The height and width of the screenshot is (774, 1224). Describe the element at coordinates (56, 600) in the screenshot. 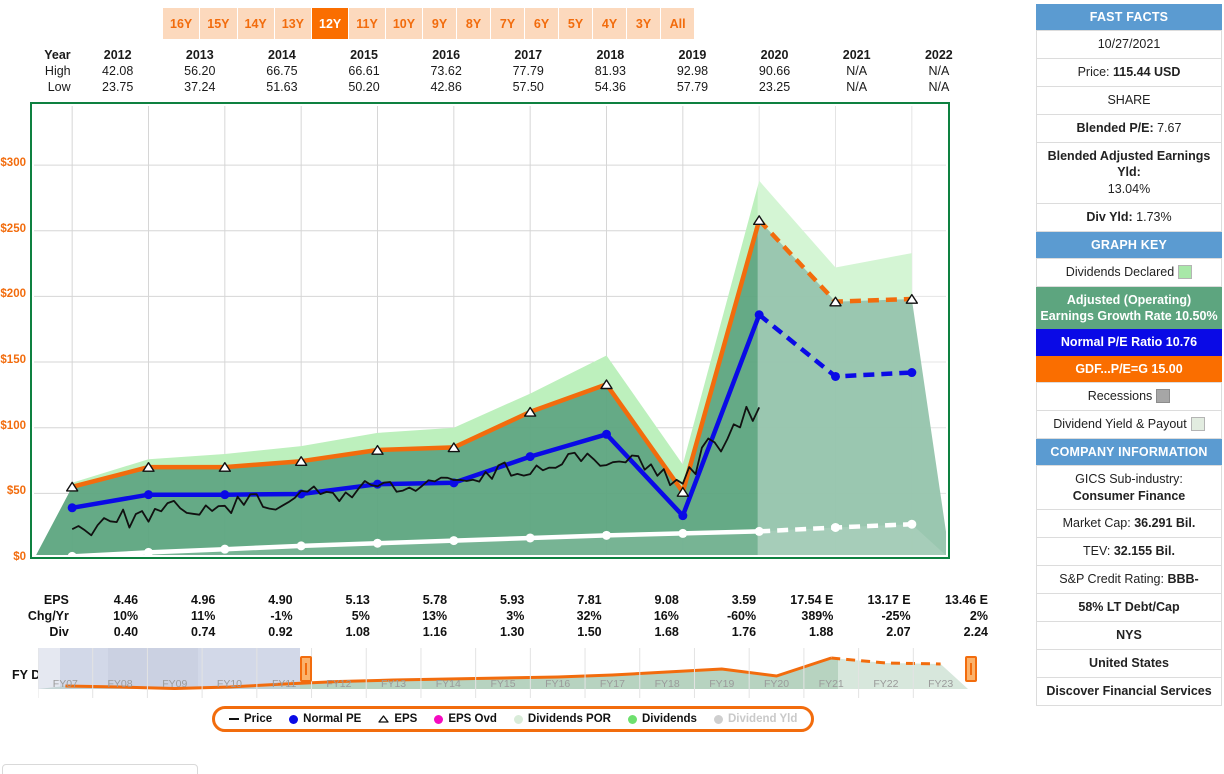

I see `row-label-eps: EPS` at that location.